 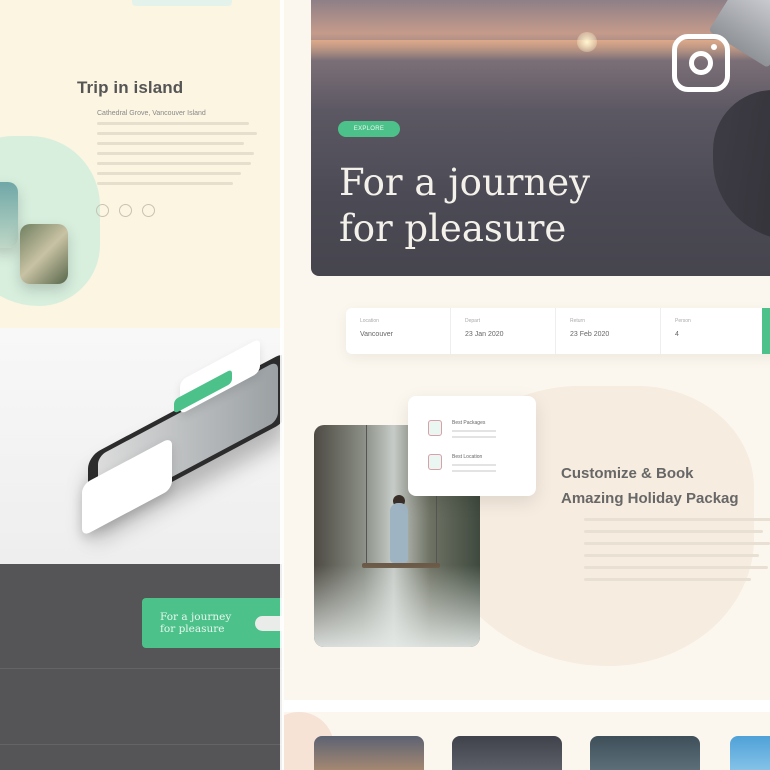 I want to click on feature-label: Best Packages, so click(x=469, y=423).